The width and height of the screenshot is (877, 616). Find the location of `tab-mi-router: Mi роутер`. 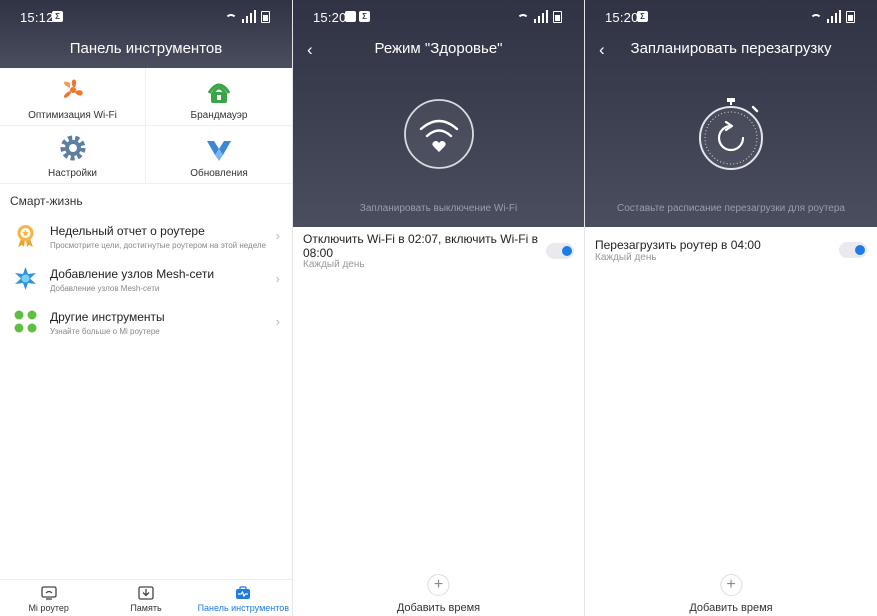

tab-mi-router: Mi роутер is located at coordinates (48, 598).